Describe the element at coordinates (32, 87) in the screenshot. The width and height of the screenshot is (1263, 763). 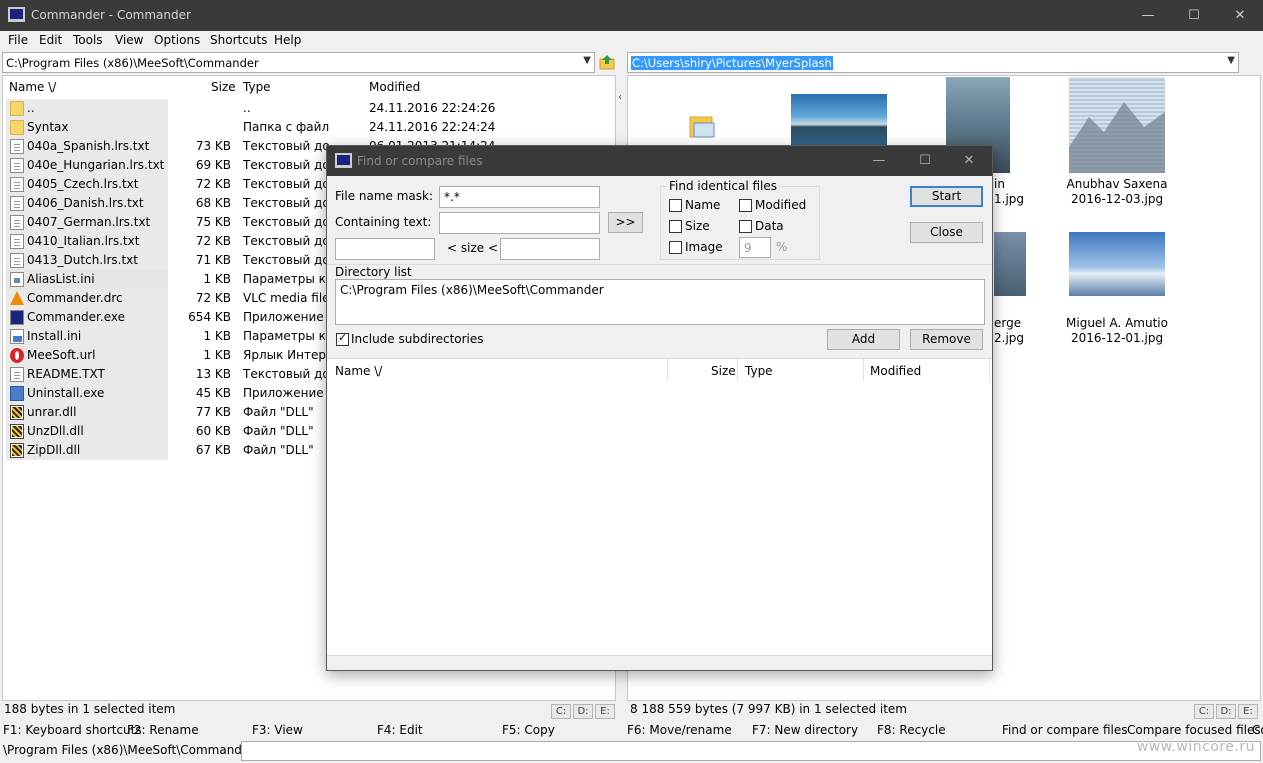
I see `column-name-header: Name \/` at that location.